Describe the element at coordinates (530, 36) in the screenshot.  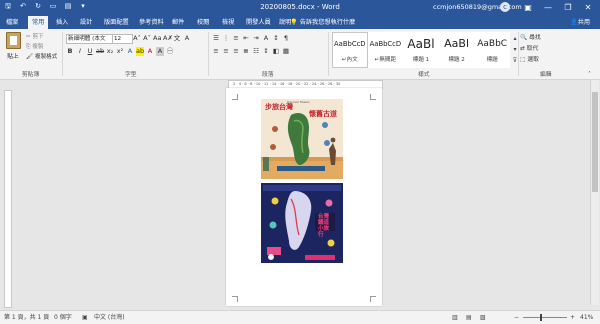
I see `find-button: 🔍 尋找` at that location.